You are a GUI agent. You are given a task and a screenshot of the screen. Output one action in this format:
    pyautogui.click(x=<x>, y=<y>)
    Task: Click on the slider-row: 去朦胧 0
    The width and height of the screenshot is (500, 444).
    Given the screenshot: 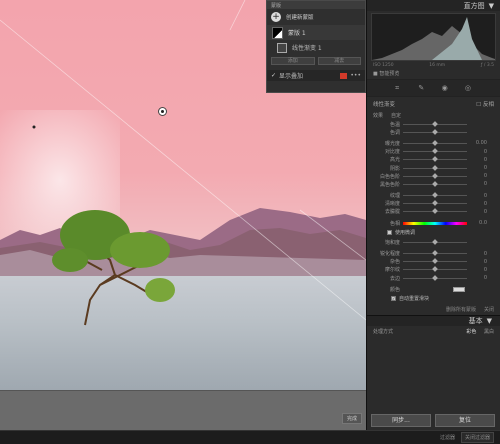 What is the action you would take?
    pyautogui.click(x=433, y=212)
    